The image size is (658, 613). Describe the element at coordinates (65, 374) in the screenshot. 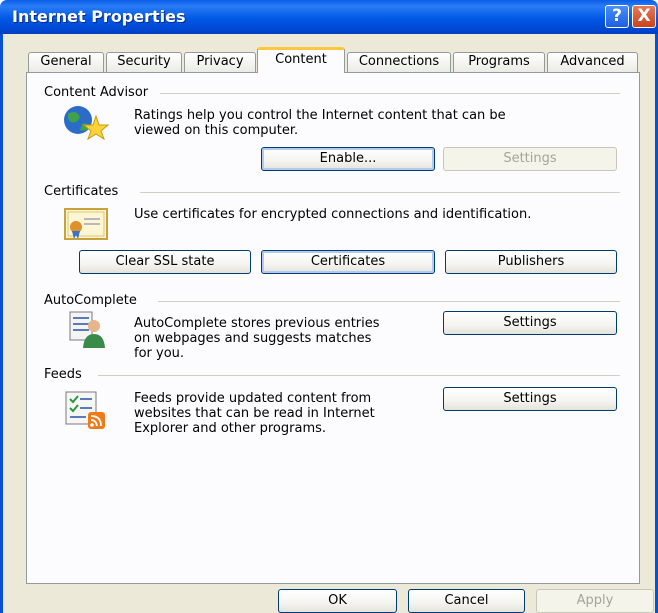

I see `feeds-title: Feeds` at that location.